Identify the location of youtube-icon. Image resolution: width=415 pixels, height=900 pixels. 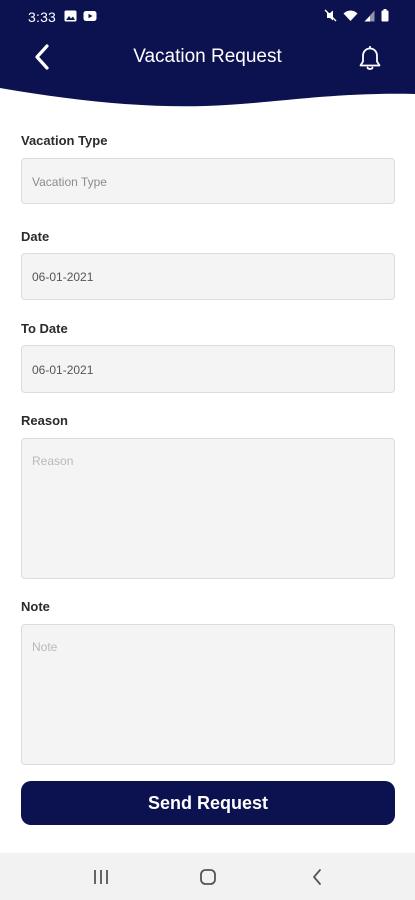
(90, 16).